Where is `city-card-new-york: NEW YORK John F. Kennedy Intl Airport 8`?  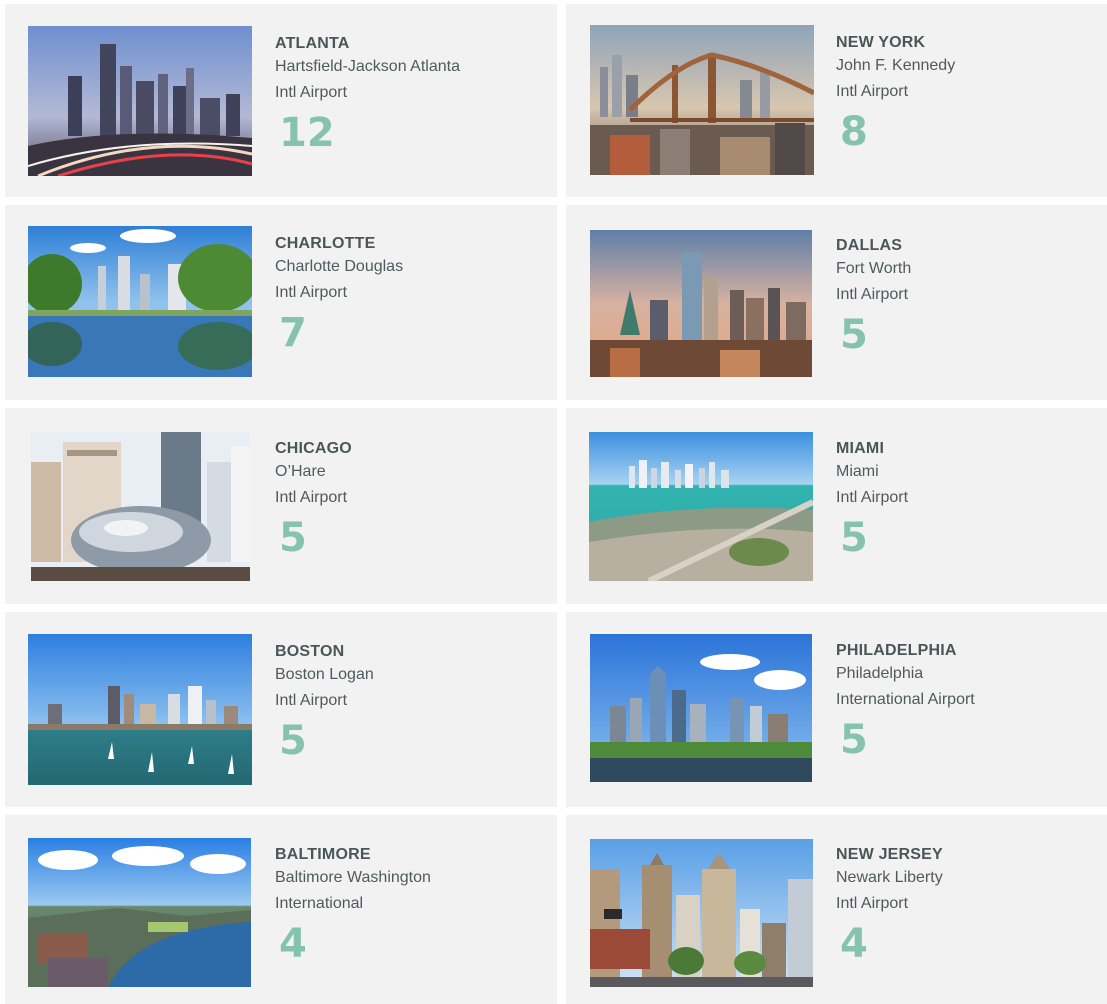 city-card-new-york: NEW YORK John F. Kennedy Intl Airport 8 is located at coordinates (836, 100).